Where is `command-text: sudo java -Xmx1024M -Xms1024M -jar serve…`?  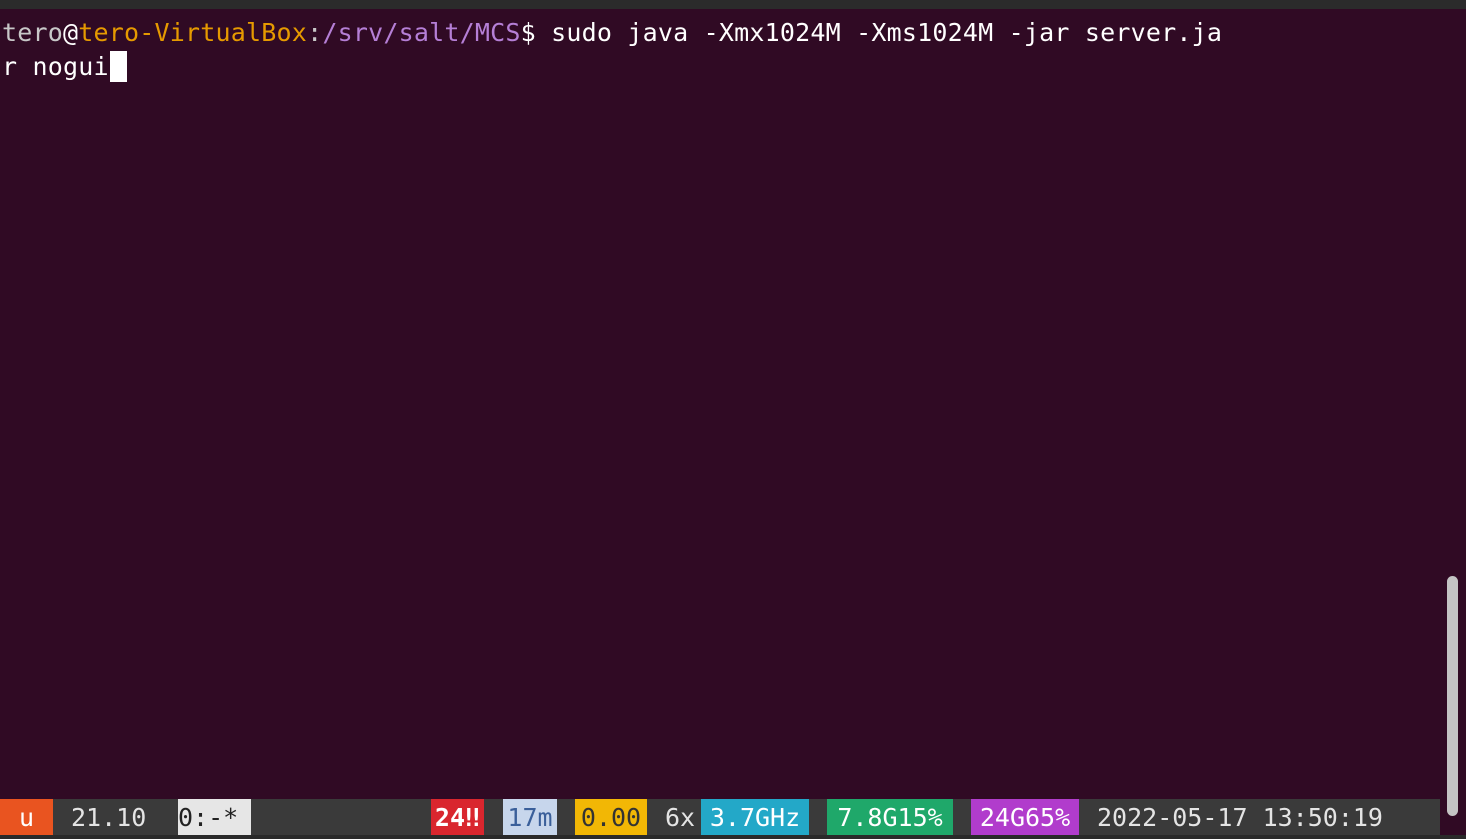 command-text: sudo java -Xmx1024M -Xms1024M -jar serve… is located at coordinates (879, 32).